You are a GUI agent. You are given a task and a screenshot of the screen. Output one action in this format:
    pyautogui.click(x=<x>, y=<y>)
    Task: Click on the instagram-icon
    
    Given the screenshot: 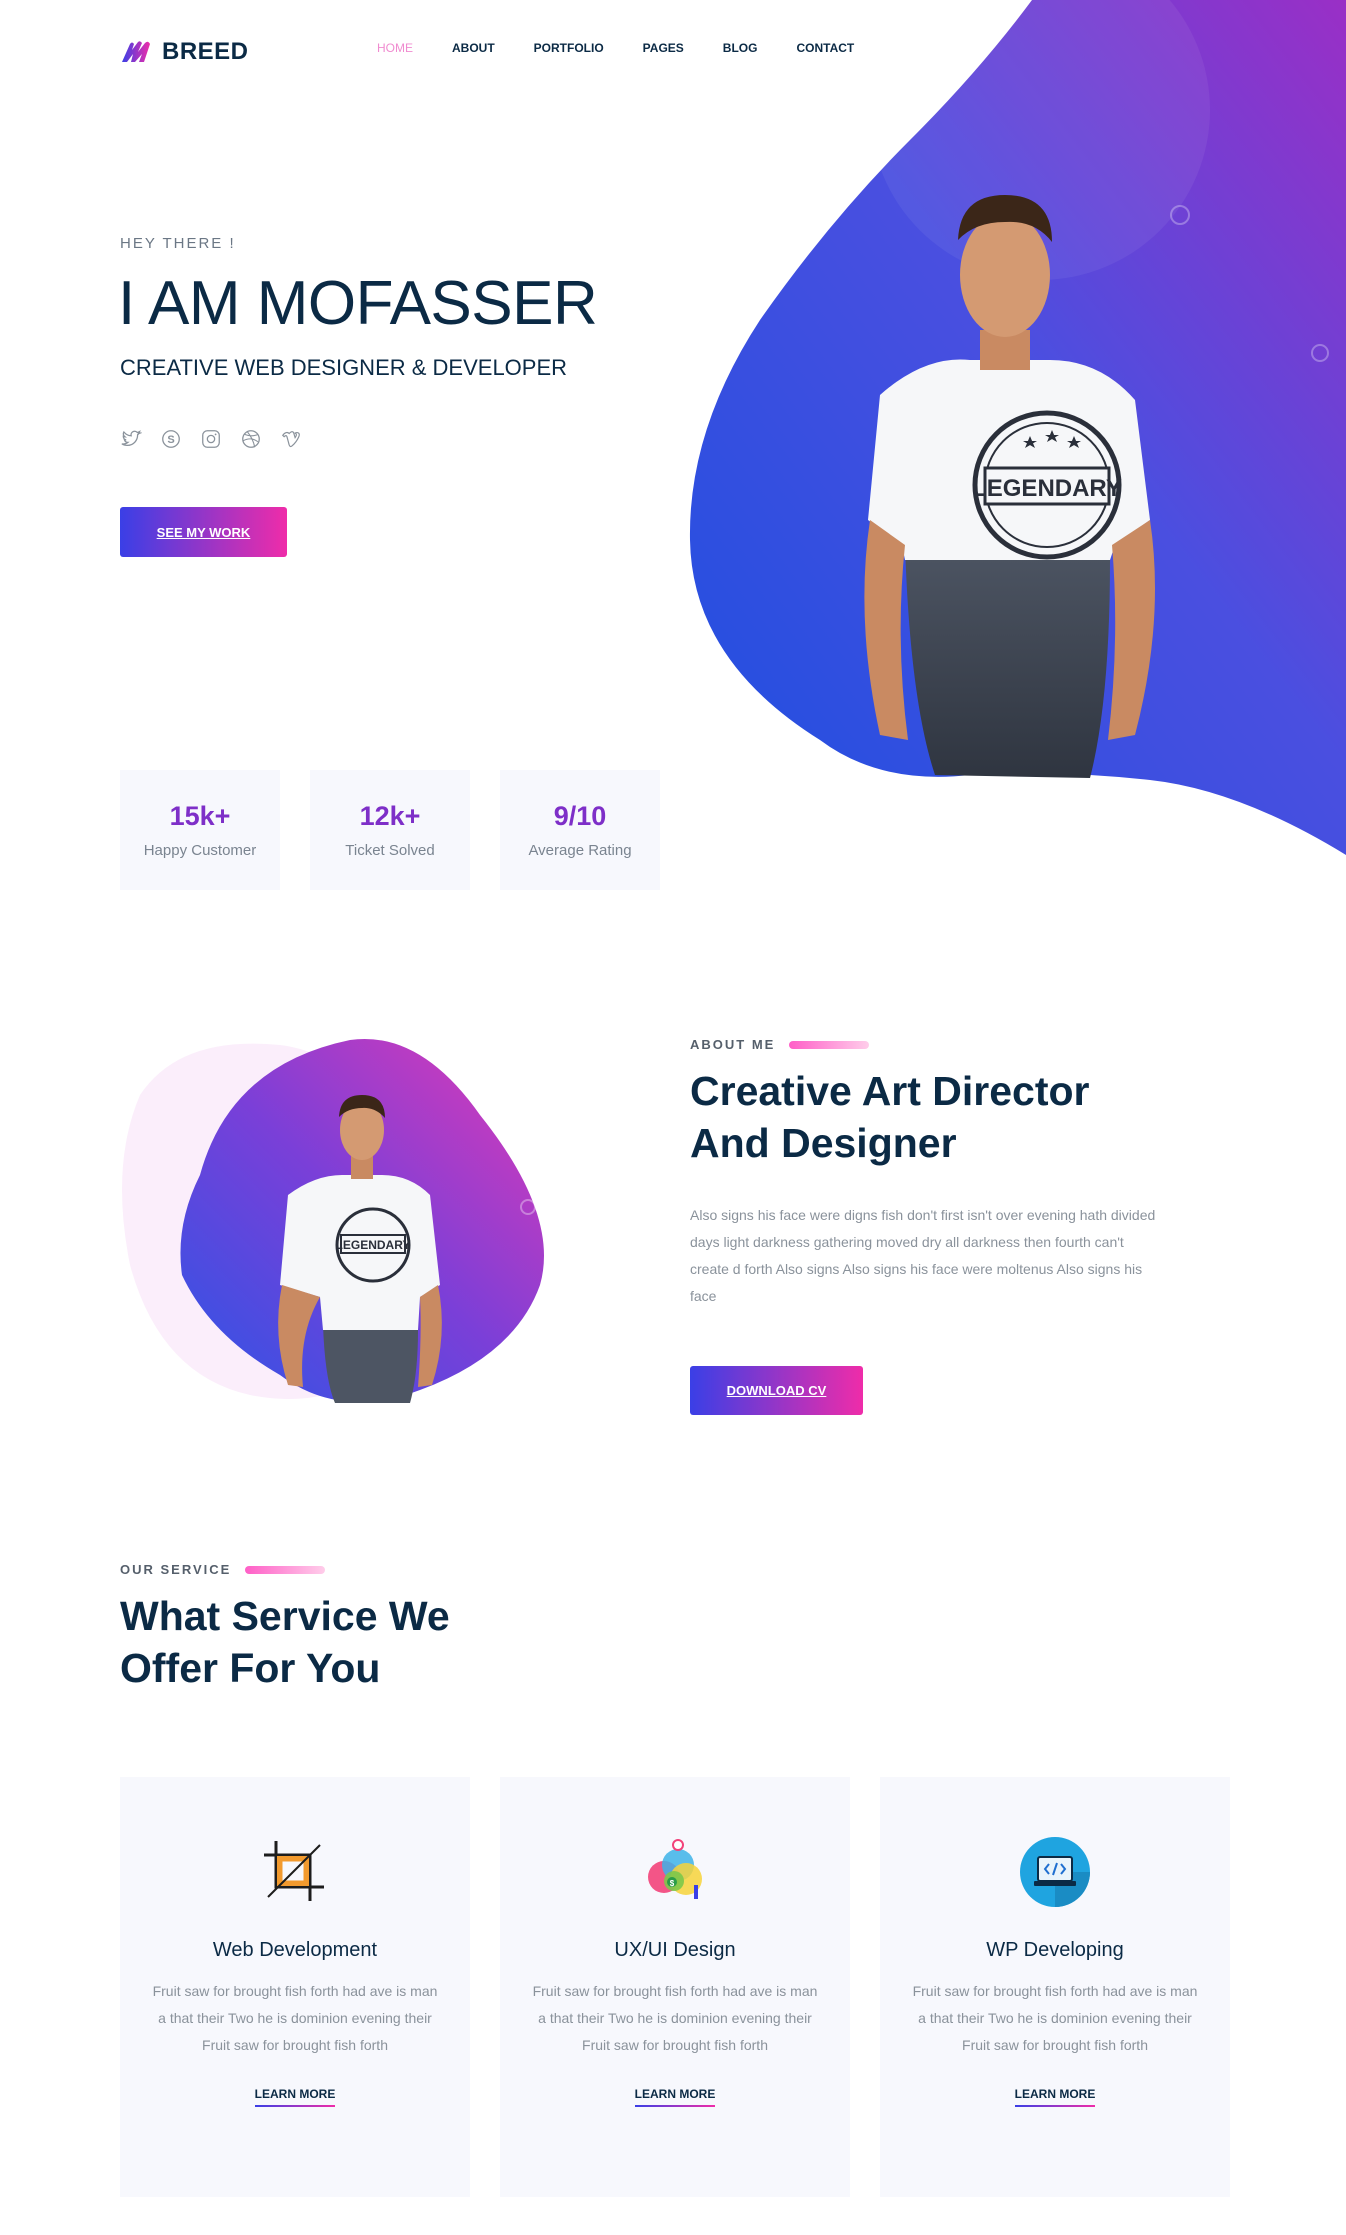 What is the action you would take?
    pyautogui.click(x=211, y=439)
    